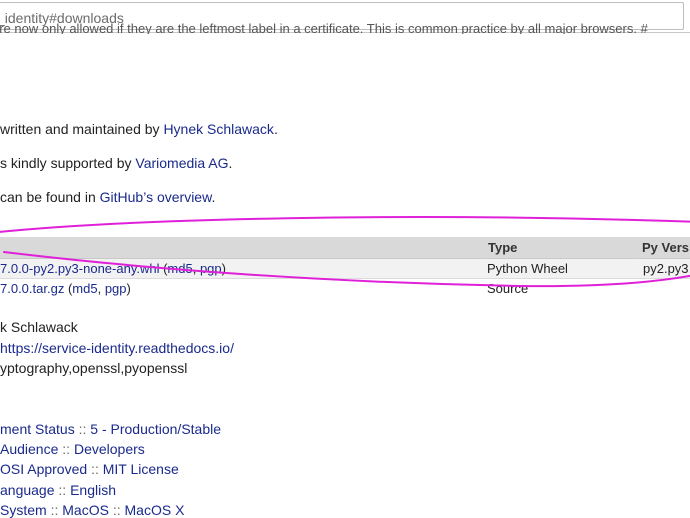 This screenshot has width=690, height=518. What do you see at coordinates (508, 288) in the screenshot?
I see `type-cell: Source` at bounding box center [508, 288].